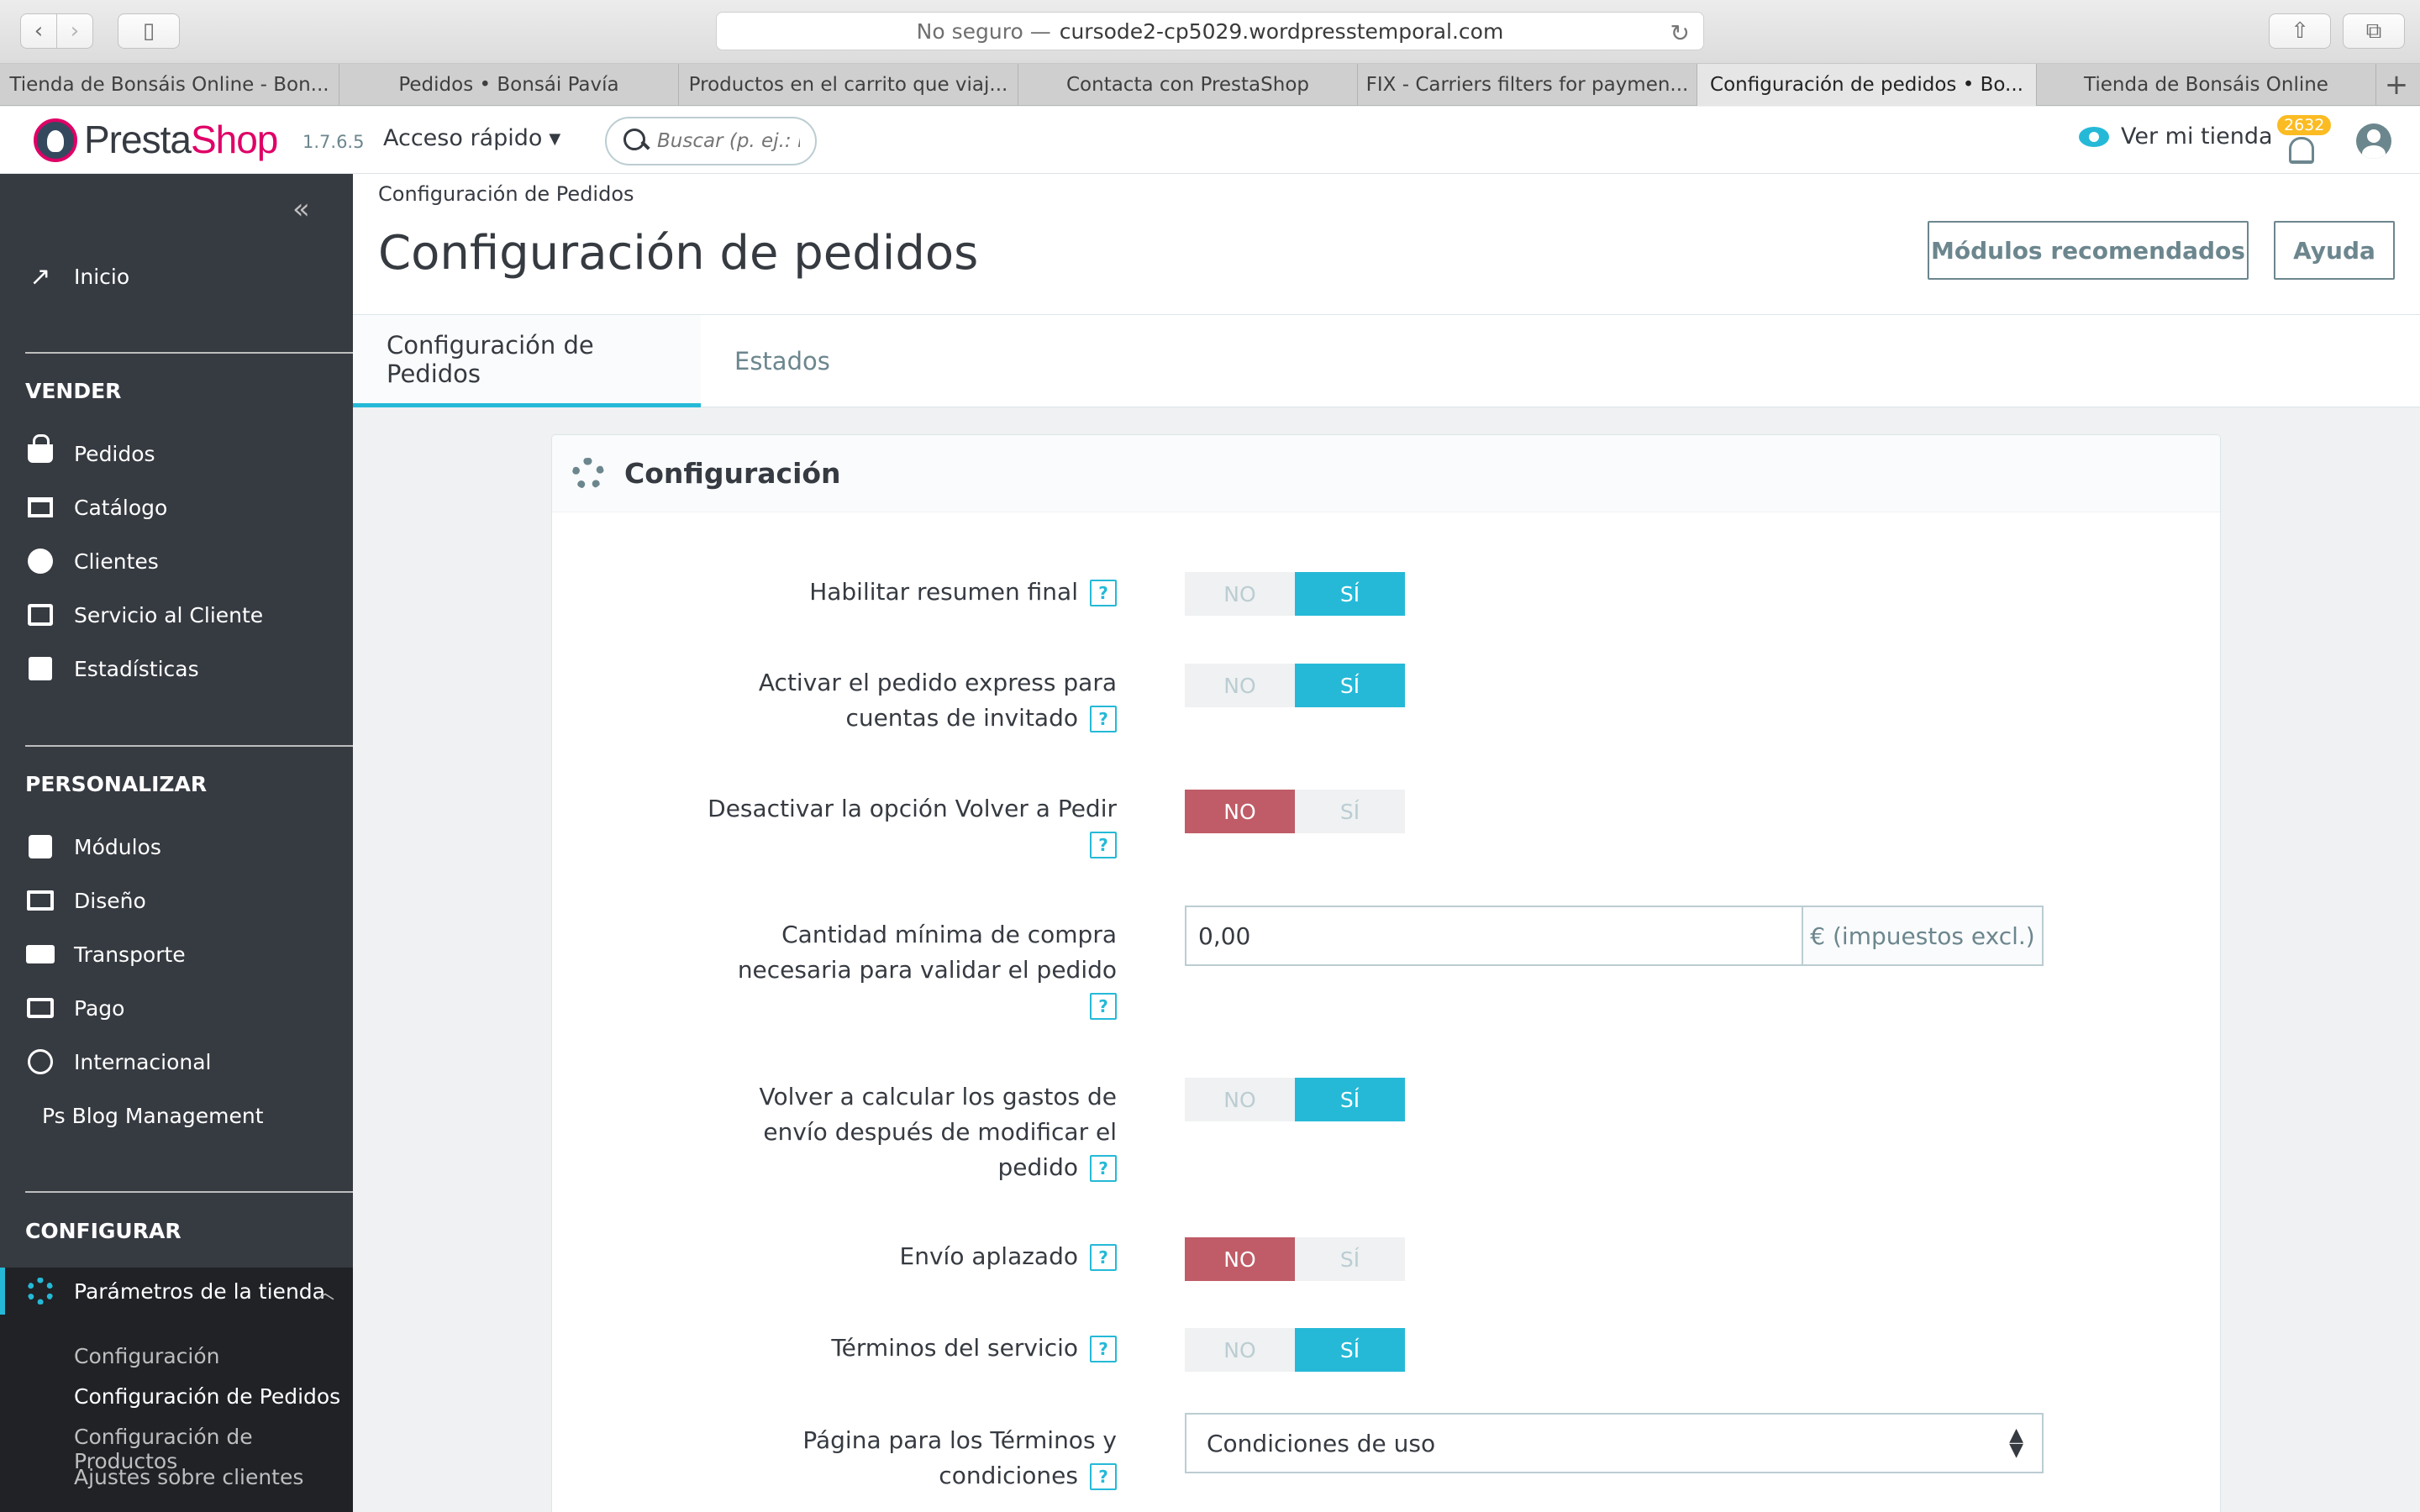 This screenshot has height=1512, width=2420. I want to click on field-label-text: Habilitar resumen final, so click(943, 592).